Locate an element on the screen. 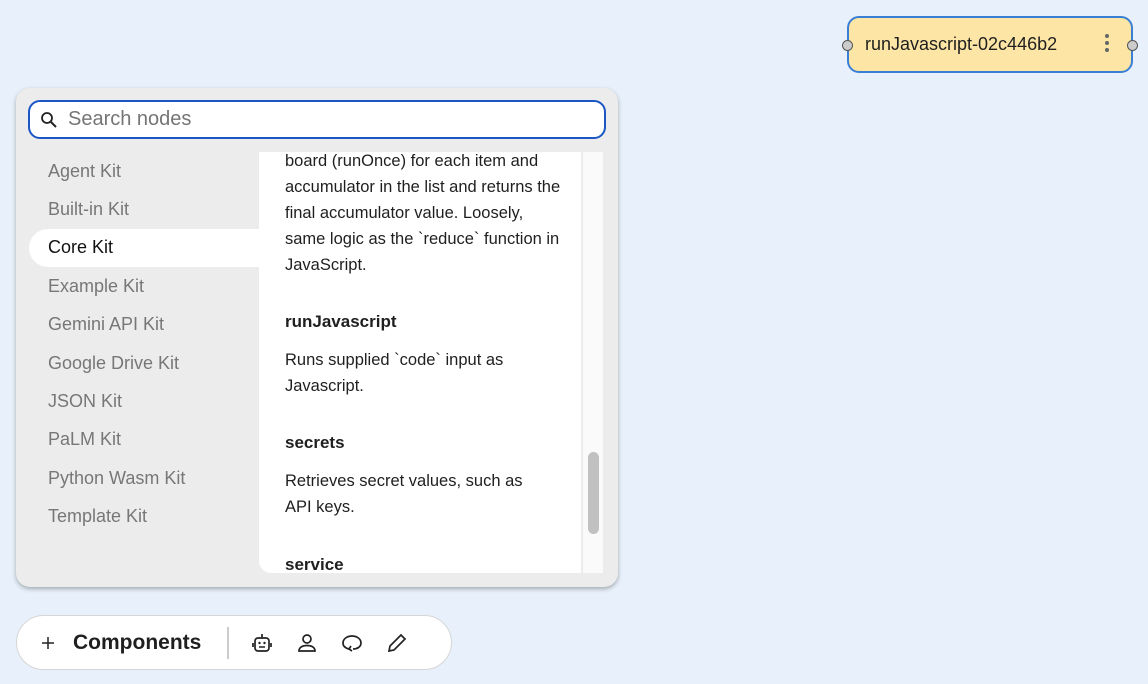 The width and height of the screenshot is (1148, 684). kit-item: PaLM Kit is located at coordinates (154, 440).